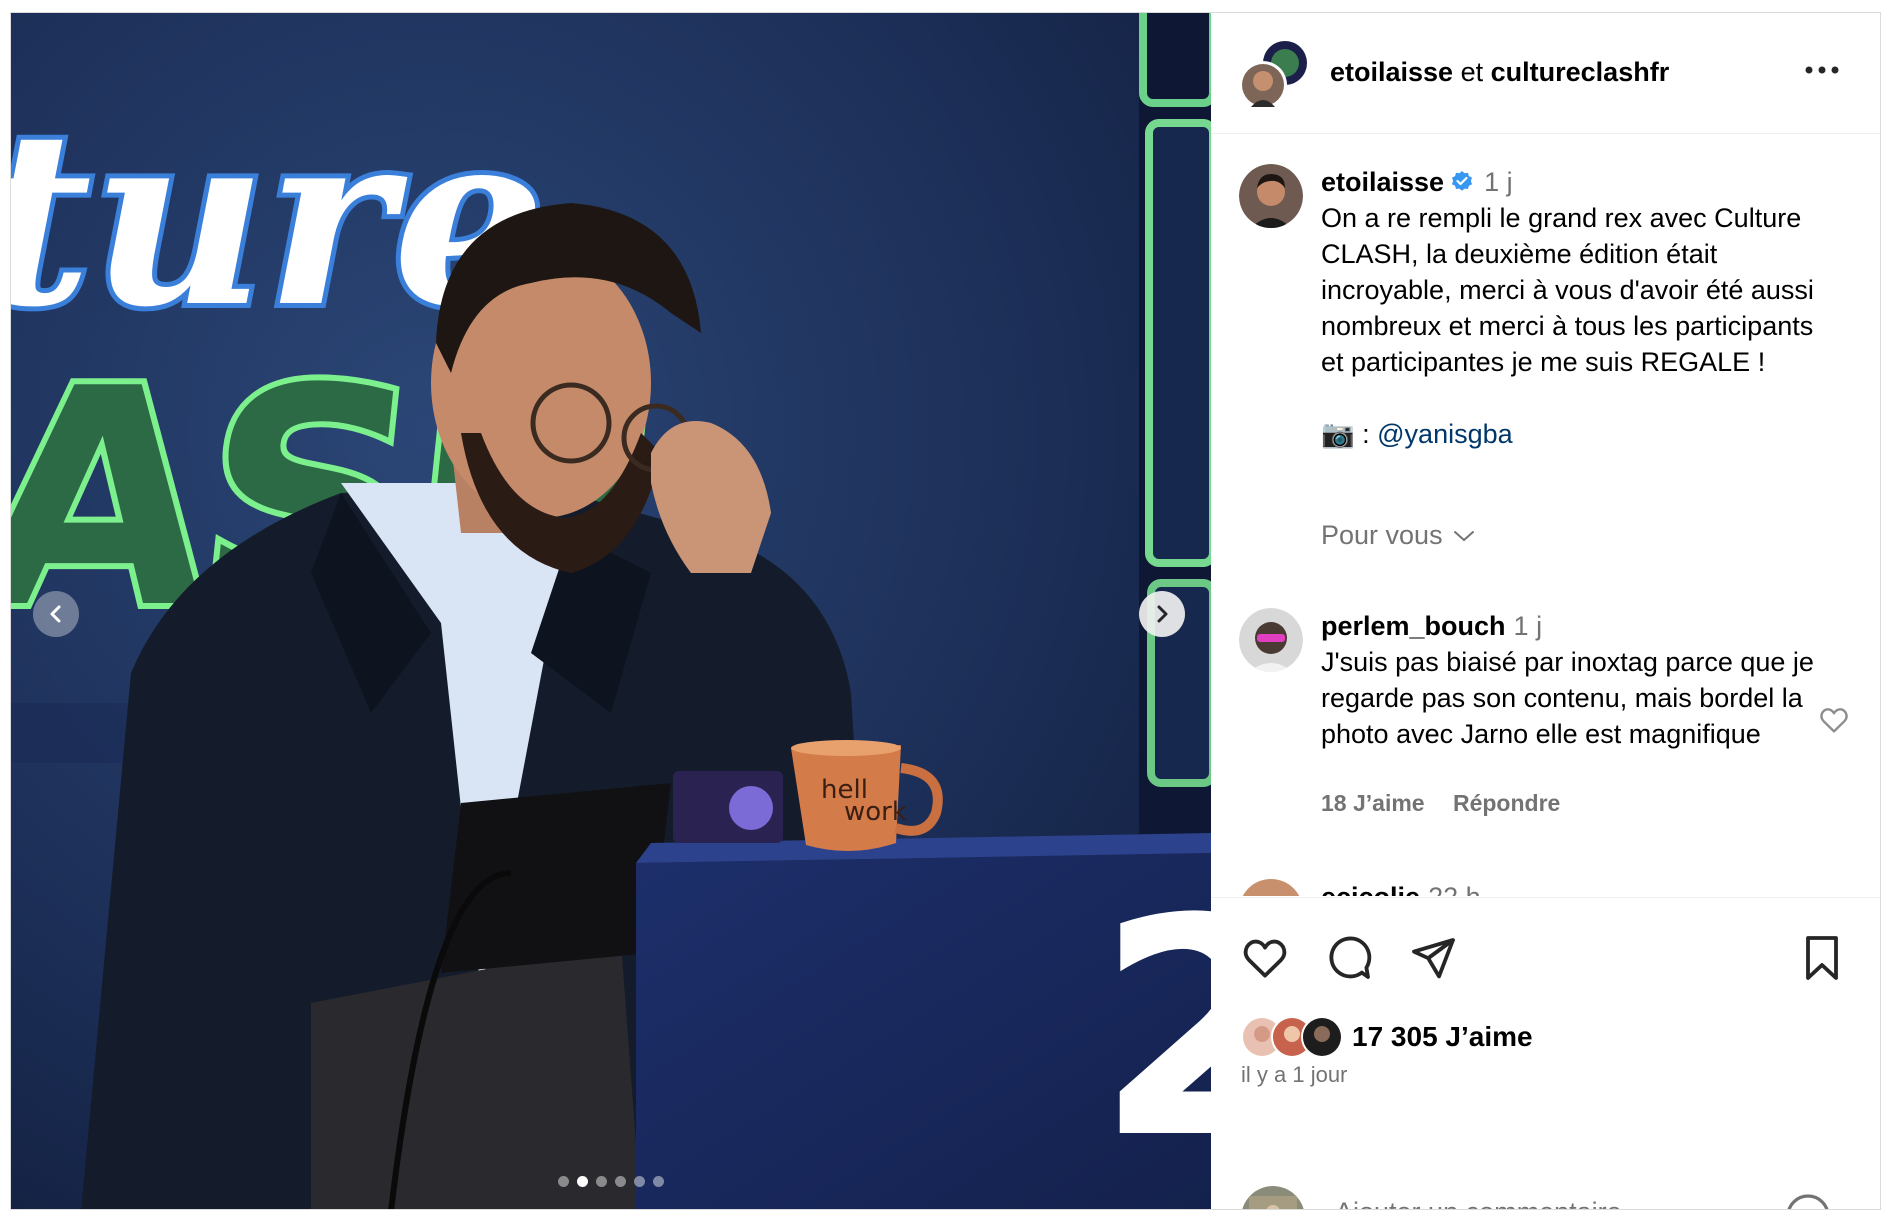 The width and height of the screenshot is (1892, 1224). I want to click on camera-emoji: 📷, so click(1338, 434).